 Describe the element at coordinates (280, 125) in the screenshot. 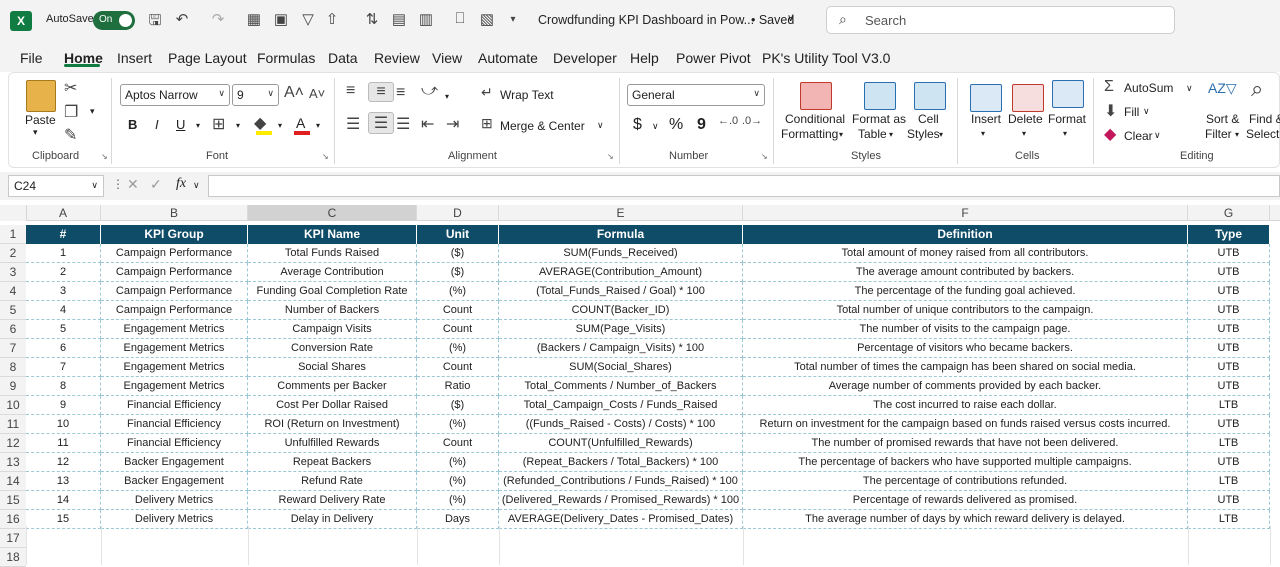

I see `fill-color-dropdown-icon: ▾` at that location.